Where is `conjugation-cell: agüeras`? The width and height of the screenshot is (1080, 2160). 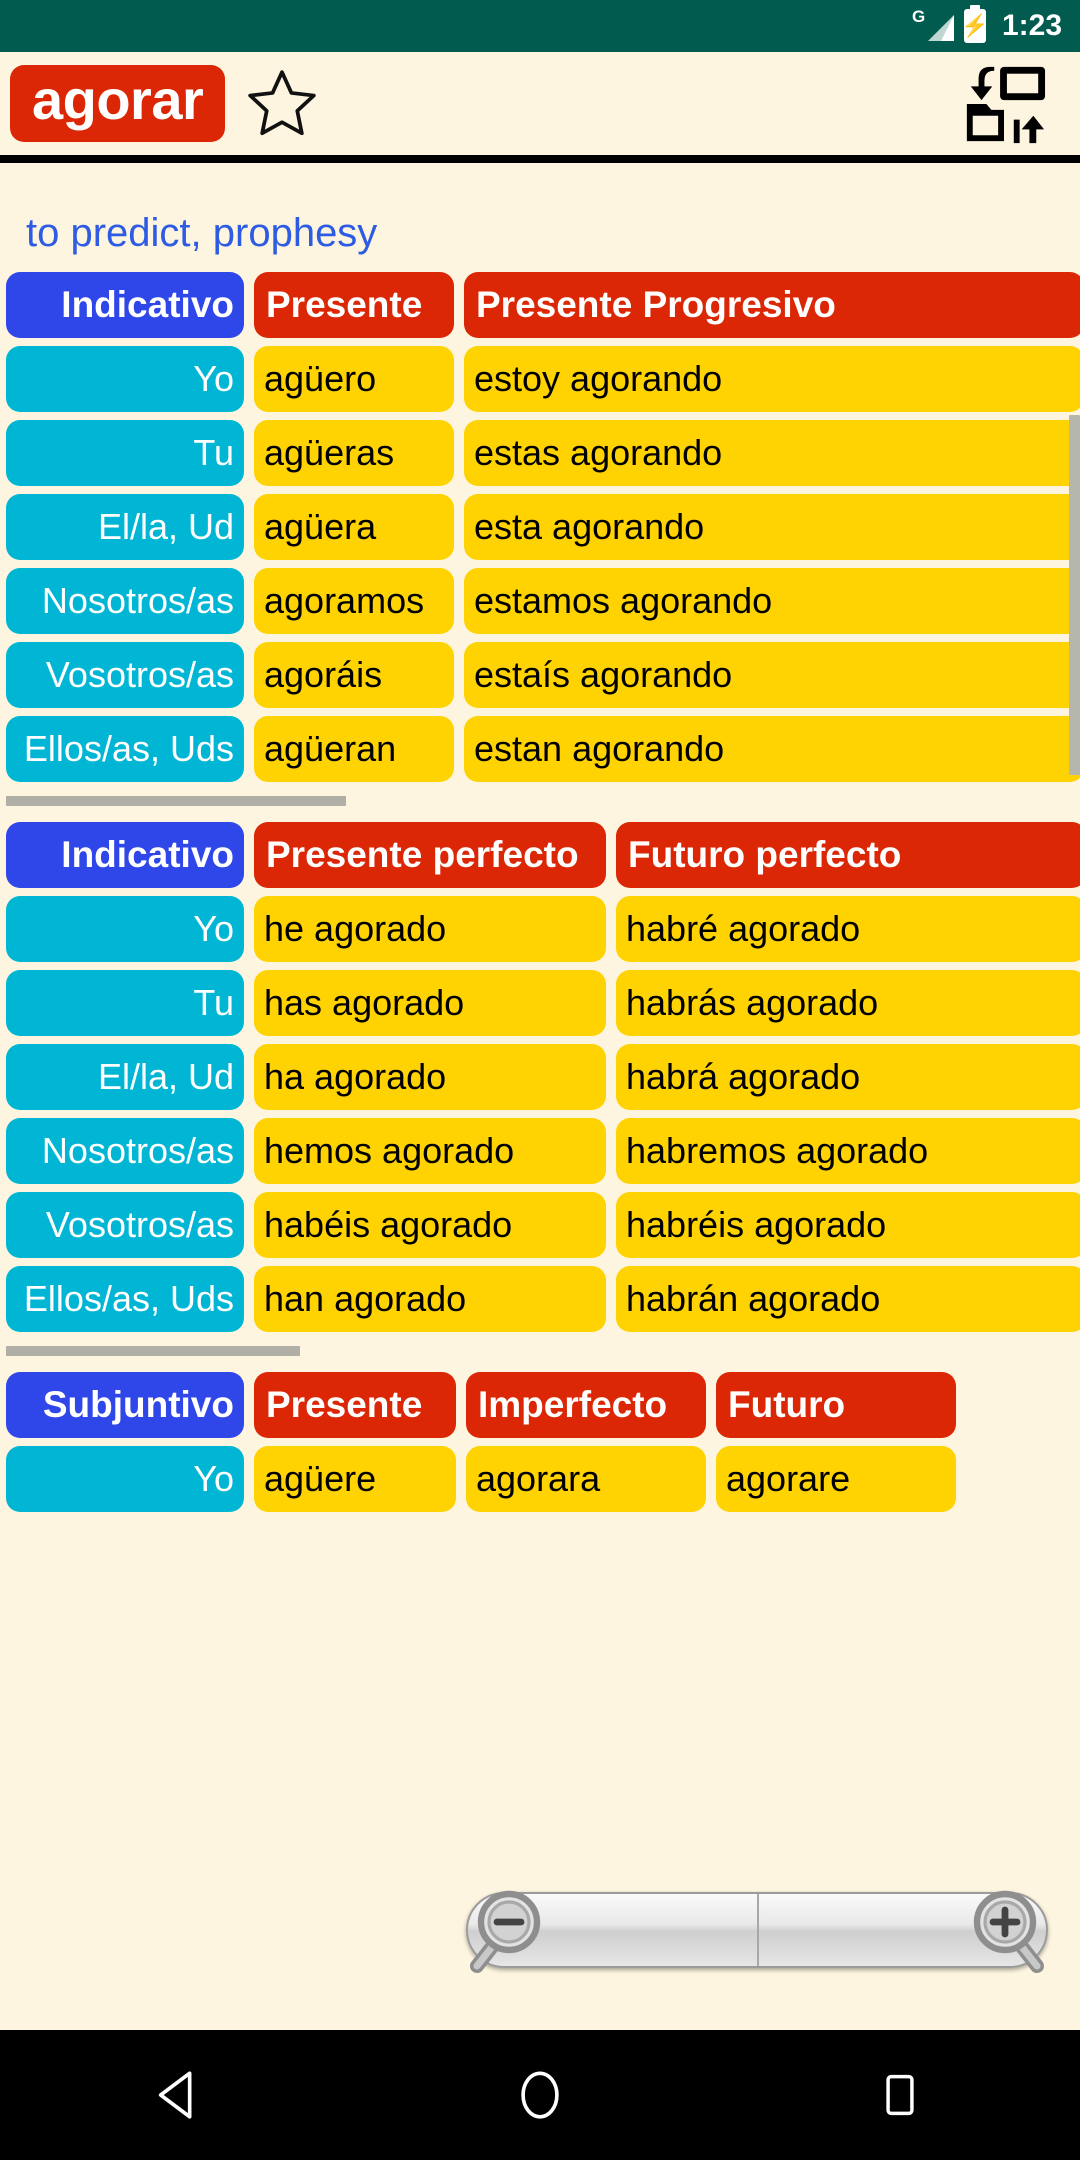
conjugation-cell: agüeras is located at coordinates (354, 453).